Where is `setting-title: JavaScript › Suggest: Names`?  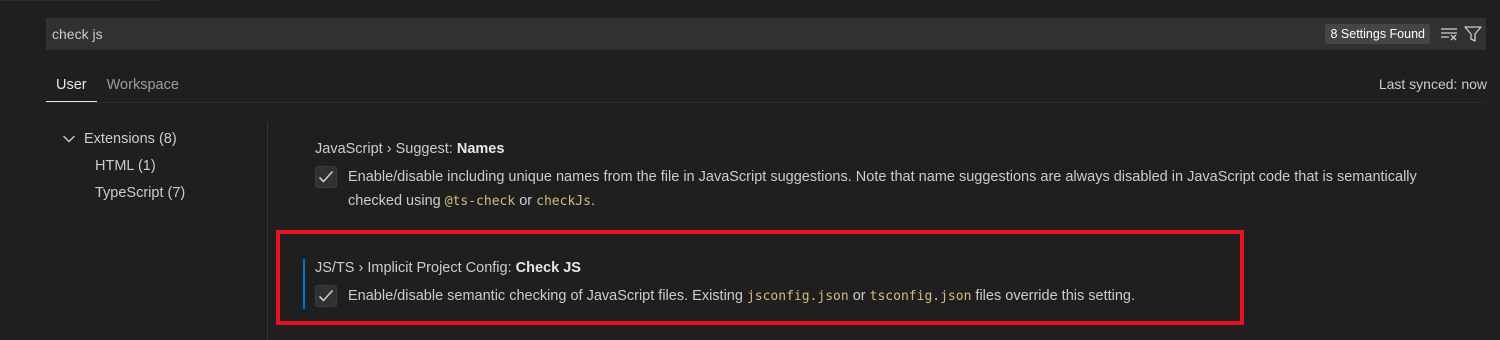 setting-title: JavaScript › Suggest: Names is located at coordinates (893, 149).